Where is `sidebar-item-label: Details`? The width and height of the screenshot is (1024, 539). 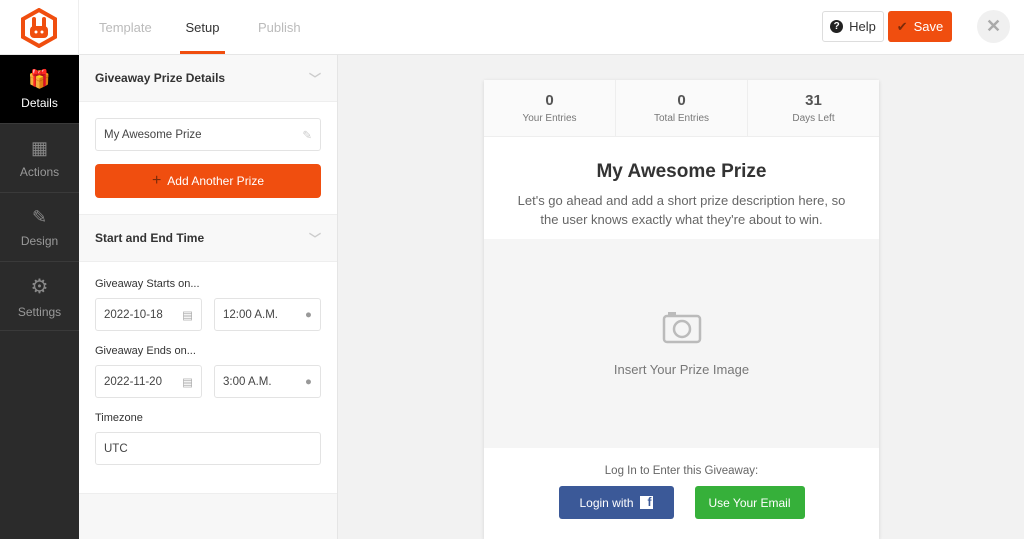 sidebar-item-label: Details is located at coordinates (39, 102).